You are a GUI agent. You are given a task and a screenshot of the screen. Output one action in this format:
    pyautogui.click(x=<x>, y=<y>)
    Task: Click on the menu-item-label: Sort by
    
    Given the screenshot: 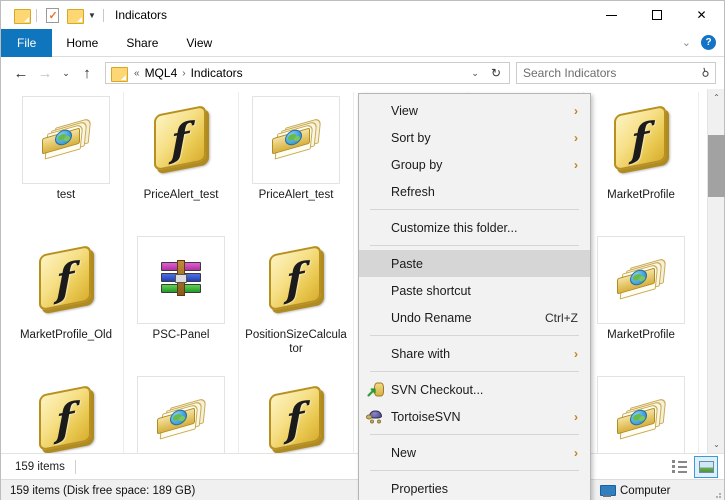 What is the action you would take?
    pyautogui.click(x=411, y=137)
    